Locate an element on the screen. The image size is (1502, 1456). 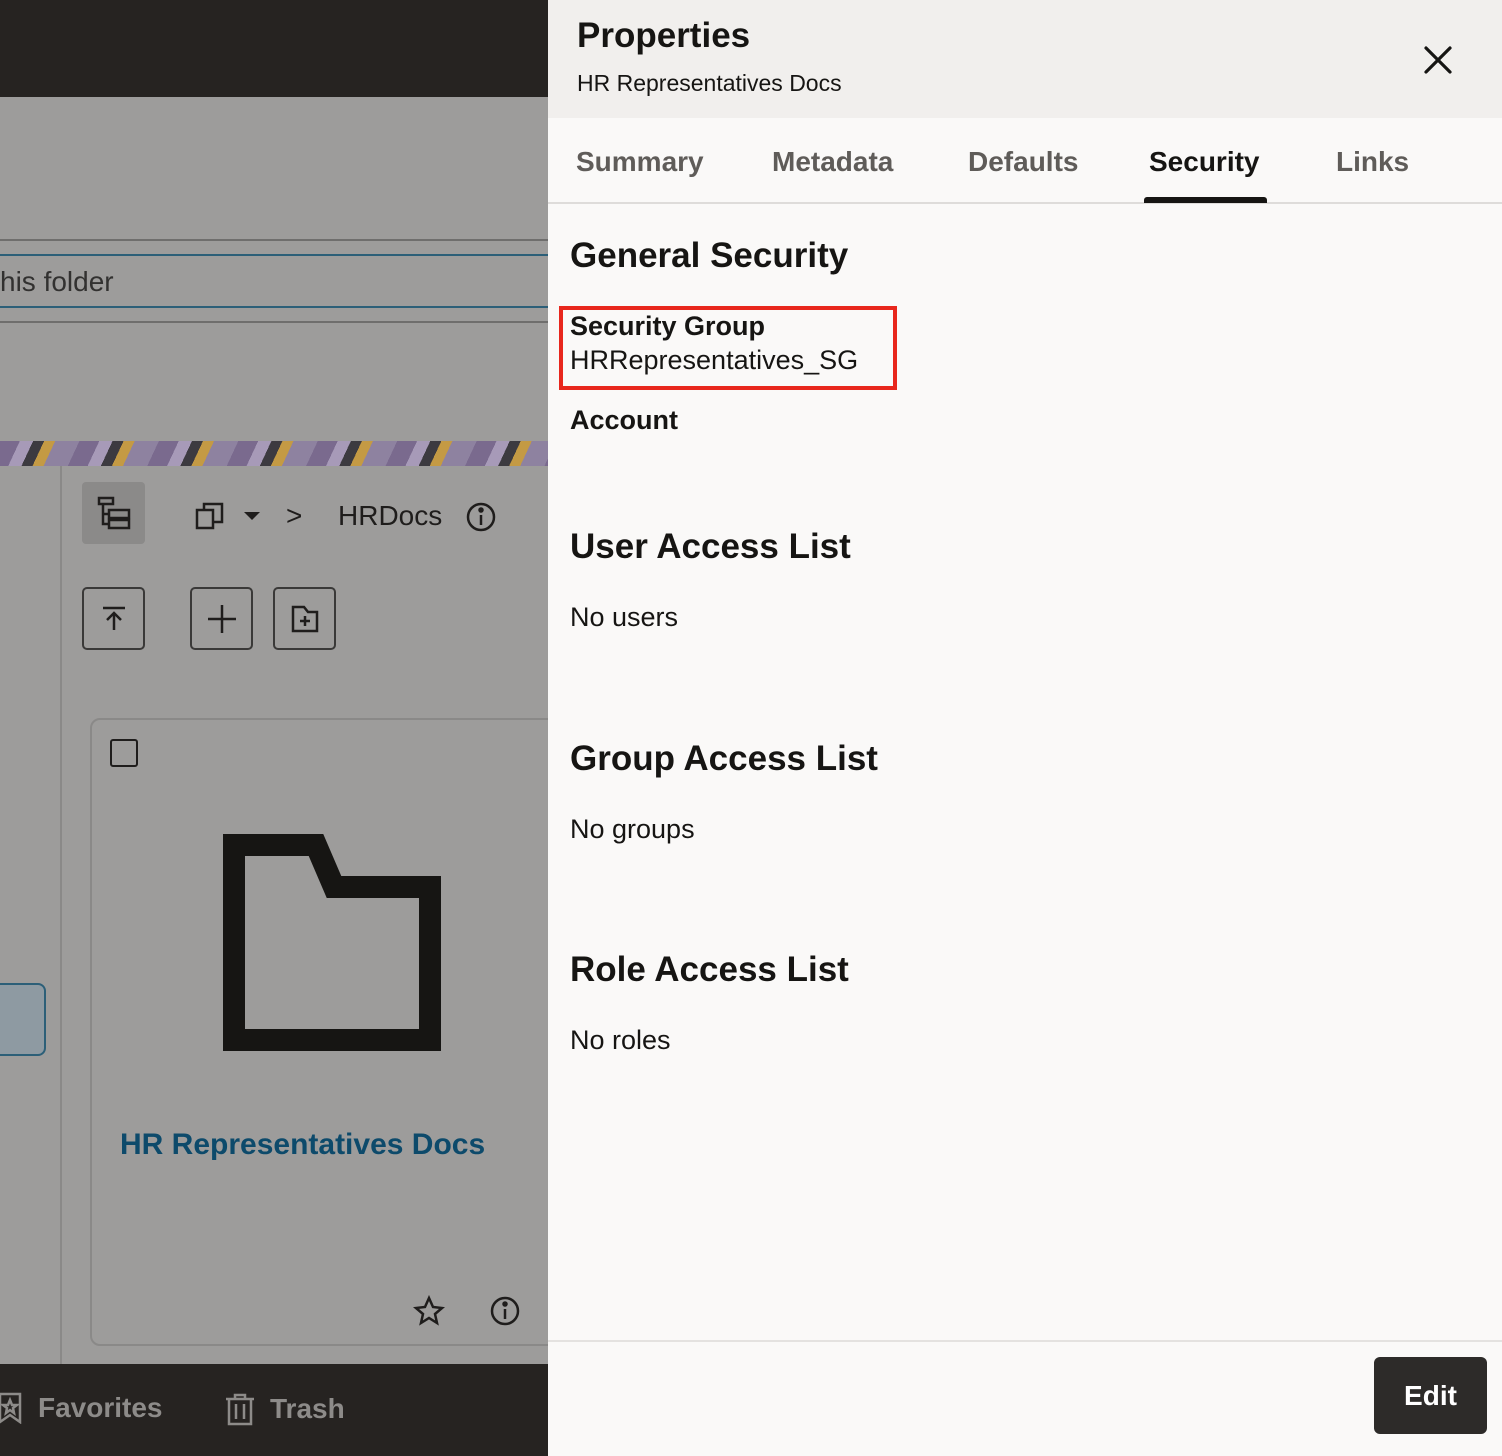
panel-subtitle: HR Representatives Docs is located at coordinates (709, 83).